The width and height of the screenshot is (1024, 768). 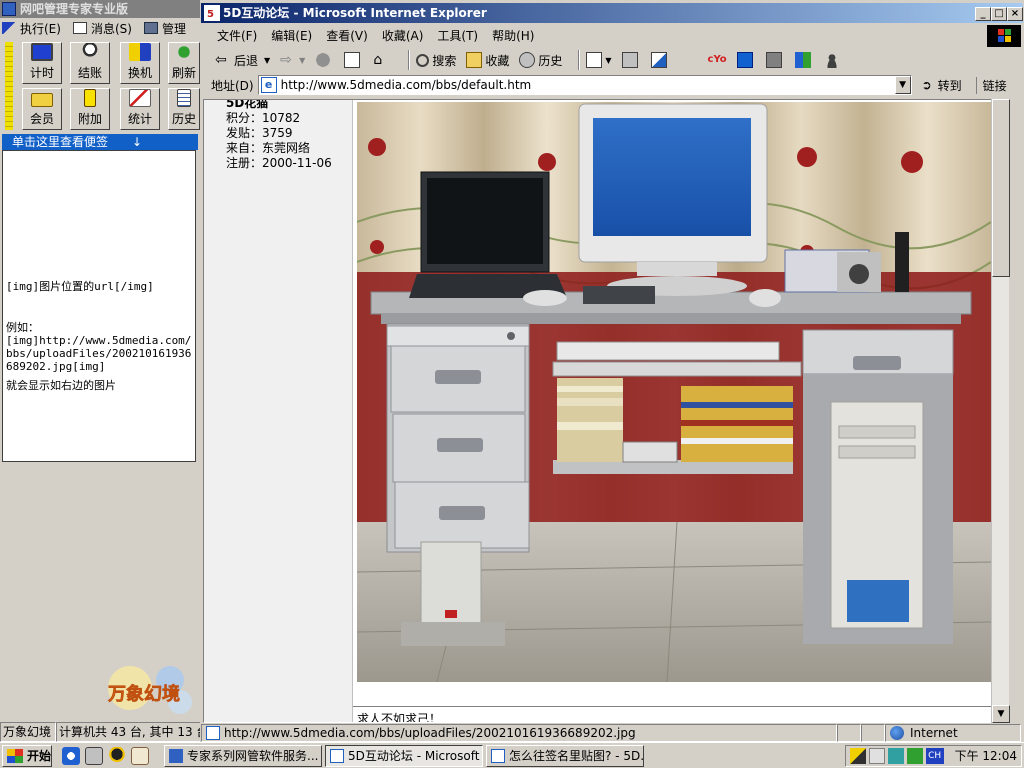 I want to click on favorites-folder-icon, so click(x=474, y=60).